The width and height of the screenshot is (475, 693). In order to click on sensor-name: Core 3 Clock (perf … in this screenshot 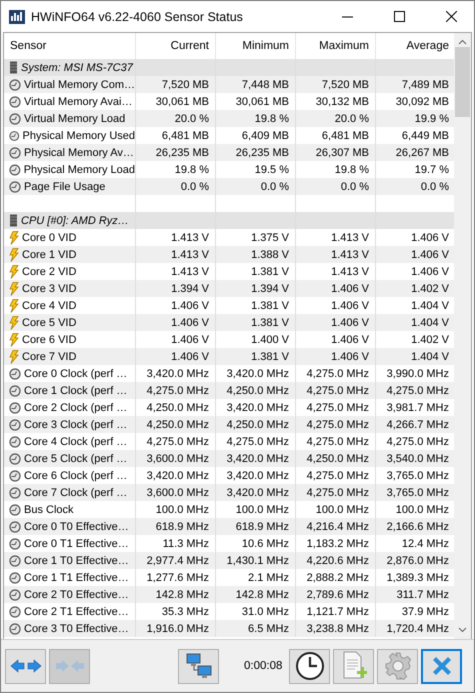, I will do `click(76, 424)`.